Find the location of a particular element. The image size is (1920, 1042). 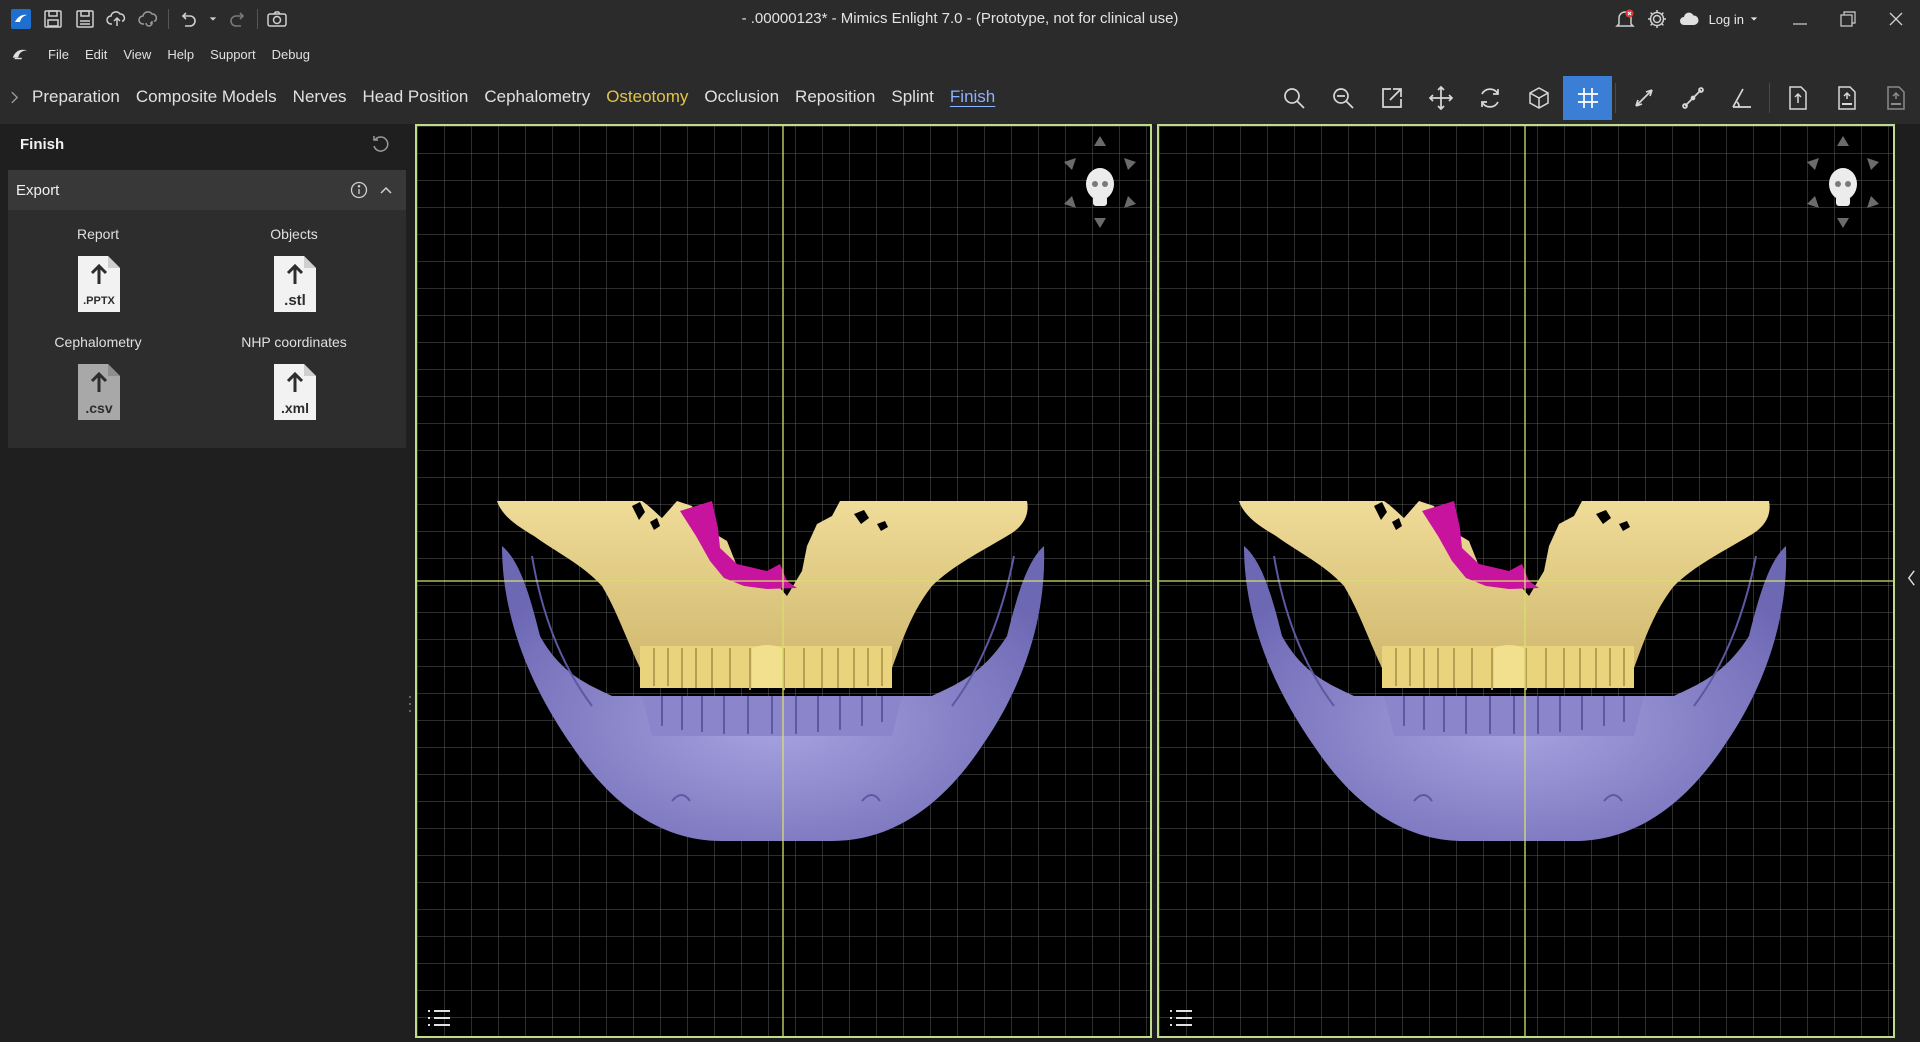

stl-ext: .stl is located at coordinates (295, 300).